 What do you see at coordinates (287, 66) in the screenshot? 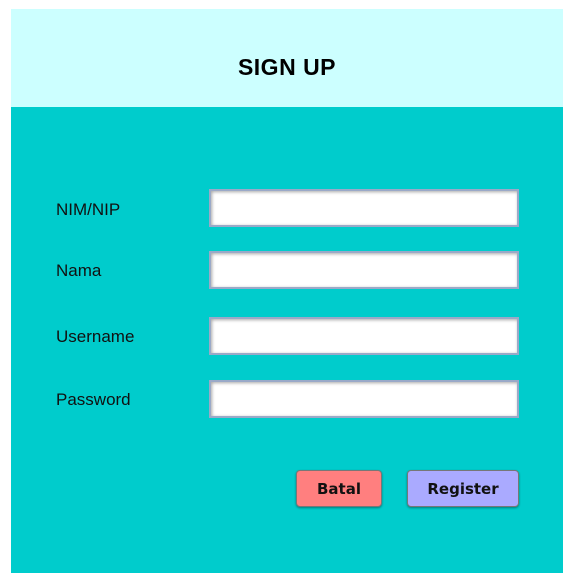
I see `page-title: SIGN UP` at bounding box center [287, 66].